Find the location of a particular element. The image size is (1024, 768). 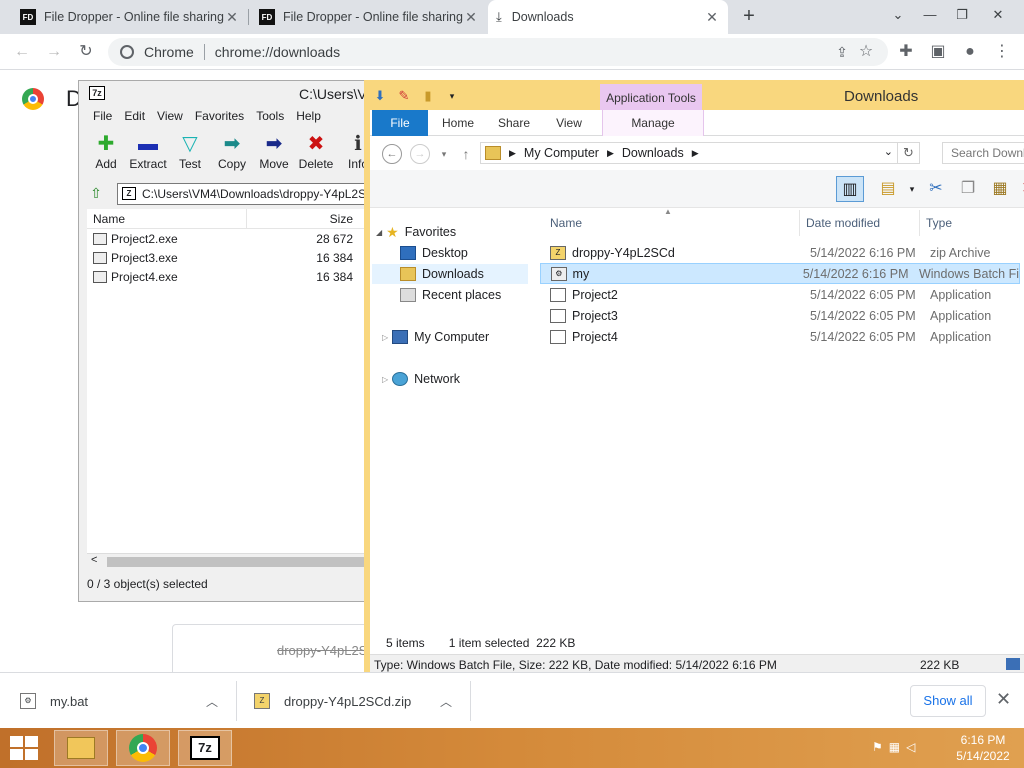

column-header-name: Name is located at coordinates (167, 218).